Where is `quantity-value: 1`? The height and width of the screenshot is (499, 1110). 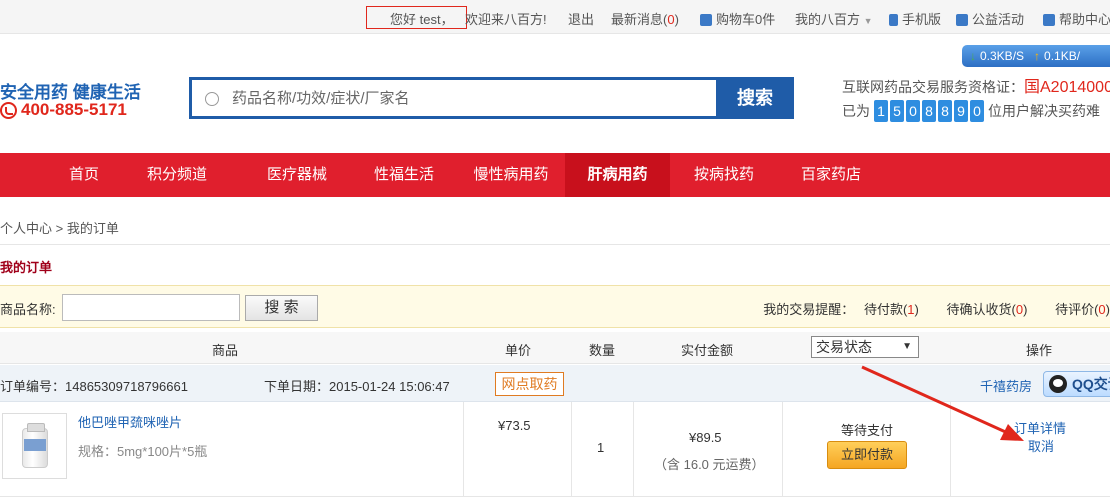
quantity-value: 1 is located at coordinates (601, 447).